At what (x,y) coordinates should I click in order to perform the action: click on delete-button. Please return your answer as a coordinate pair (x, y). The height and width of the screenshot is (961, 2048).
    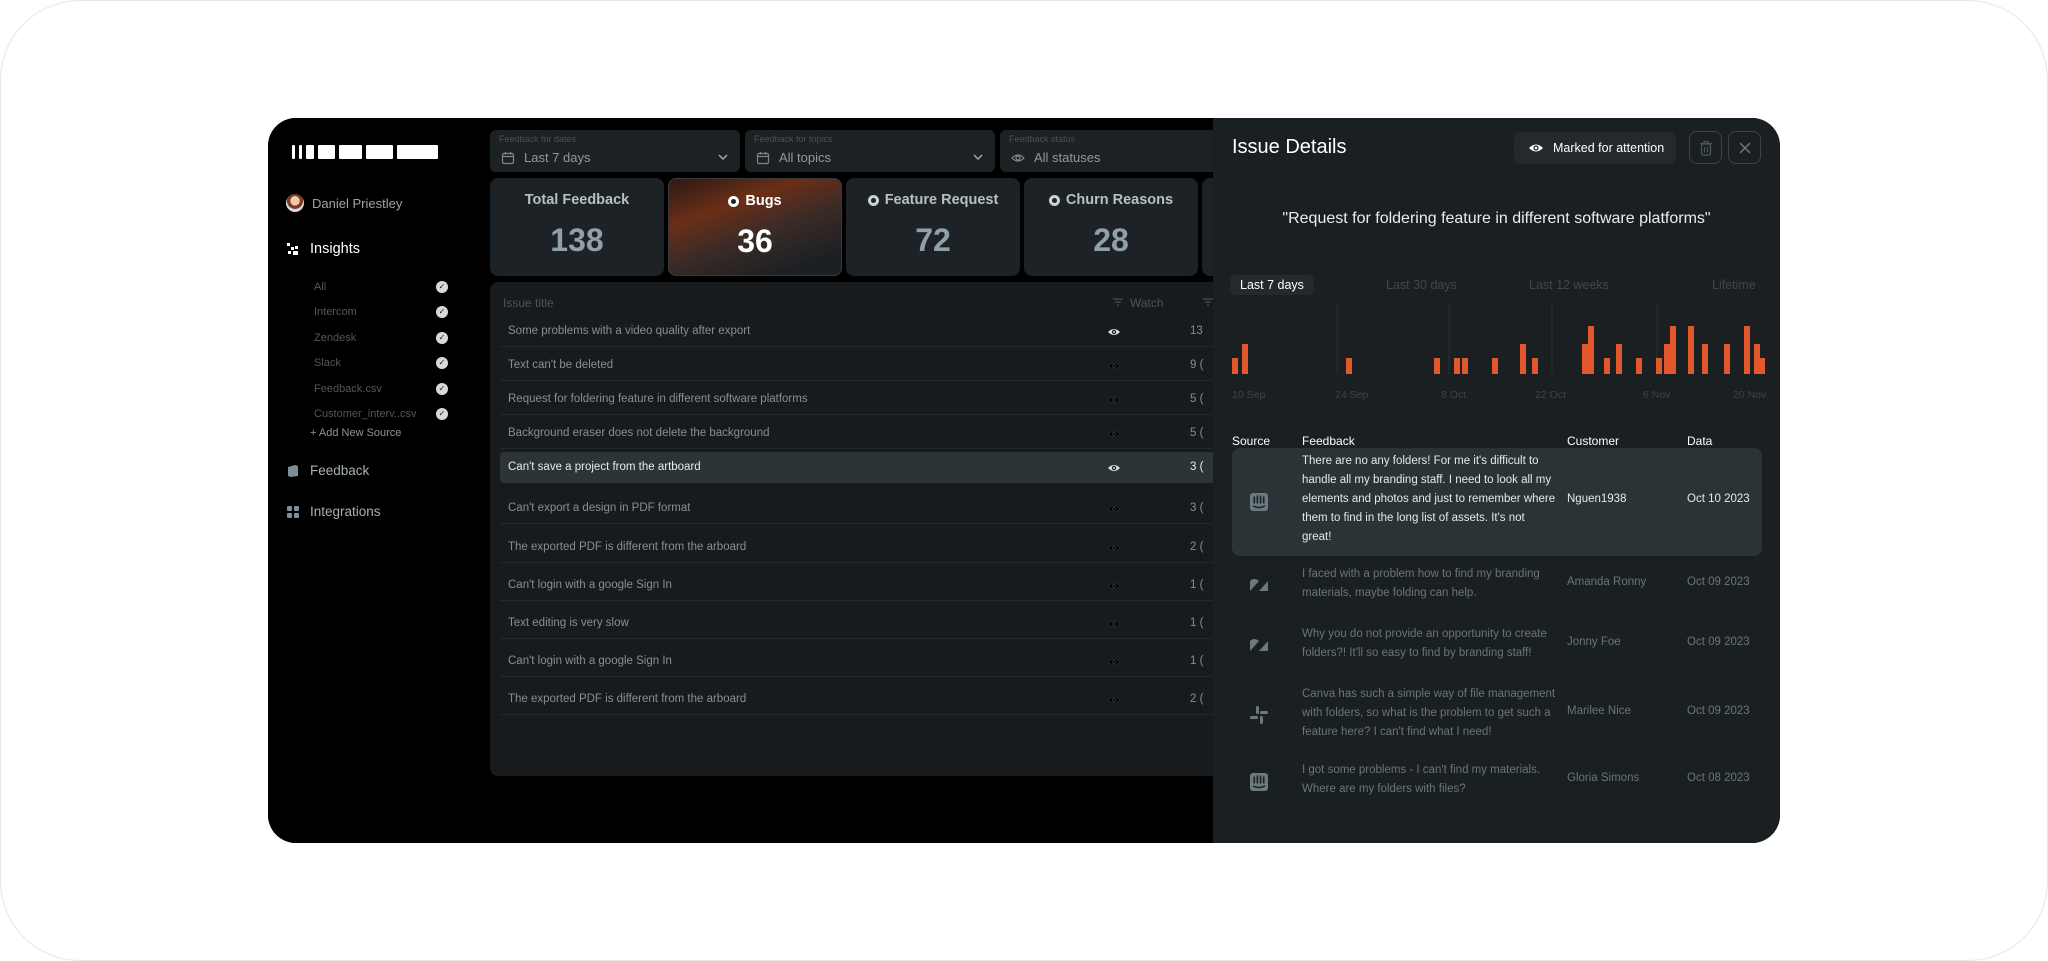
    Looking at the image, I should click on (1705, 147).